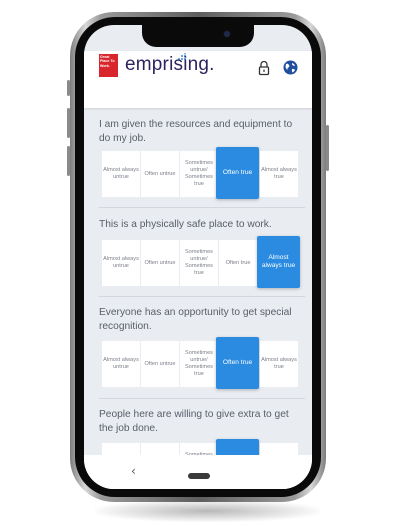 Image resolution: width=400 pixels, height=526 pixels. What do you see at coordinates (327, 148) in the screenshot?
I see `side-button-power` at bounding box center [327, 148].